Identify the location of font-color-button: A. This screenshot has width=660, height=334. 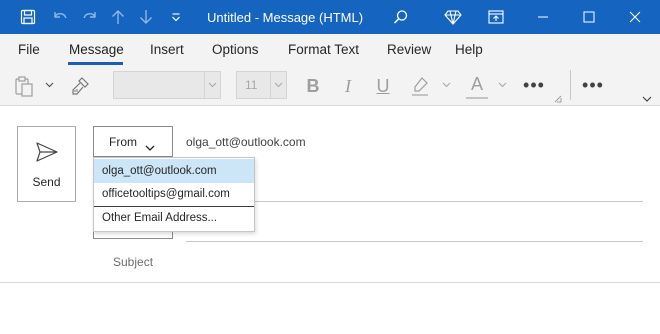
(477, 84).